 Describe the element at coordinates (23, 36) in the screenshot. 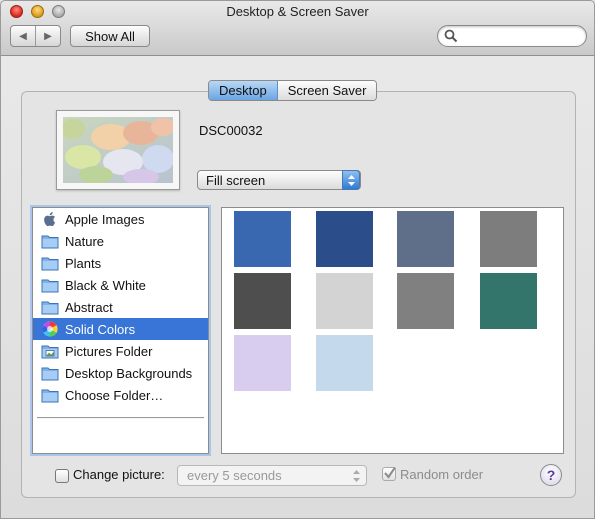

I see `back-button: ◀` at that location.